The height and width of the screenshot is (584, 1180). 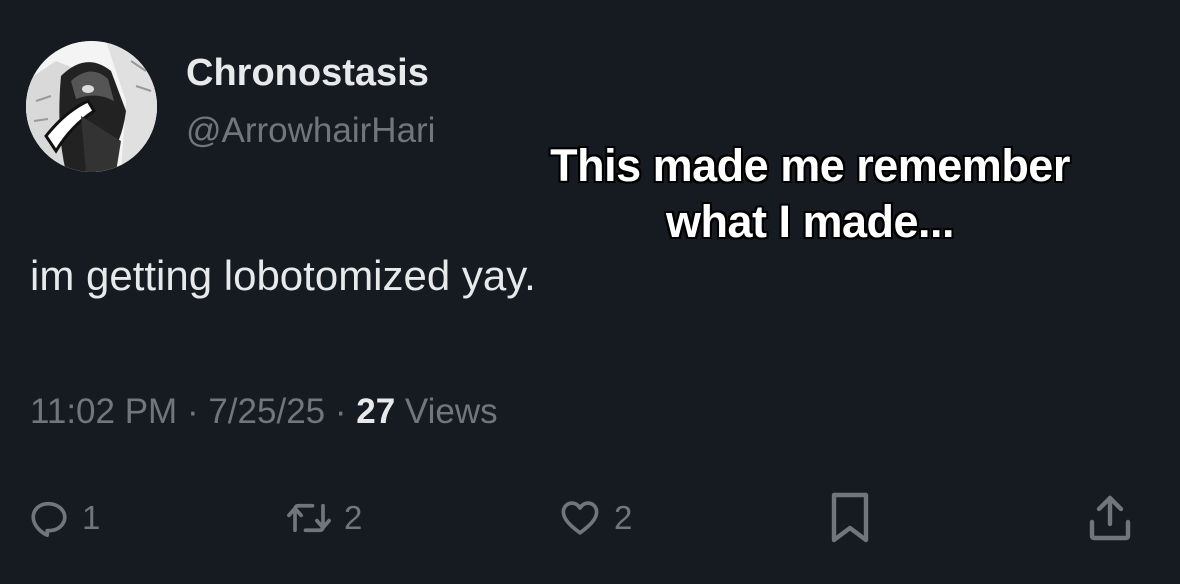 I want to click on views-count: 27, so click(x=376, y=411).